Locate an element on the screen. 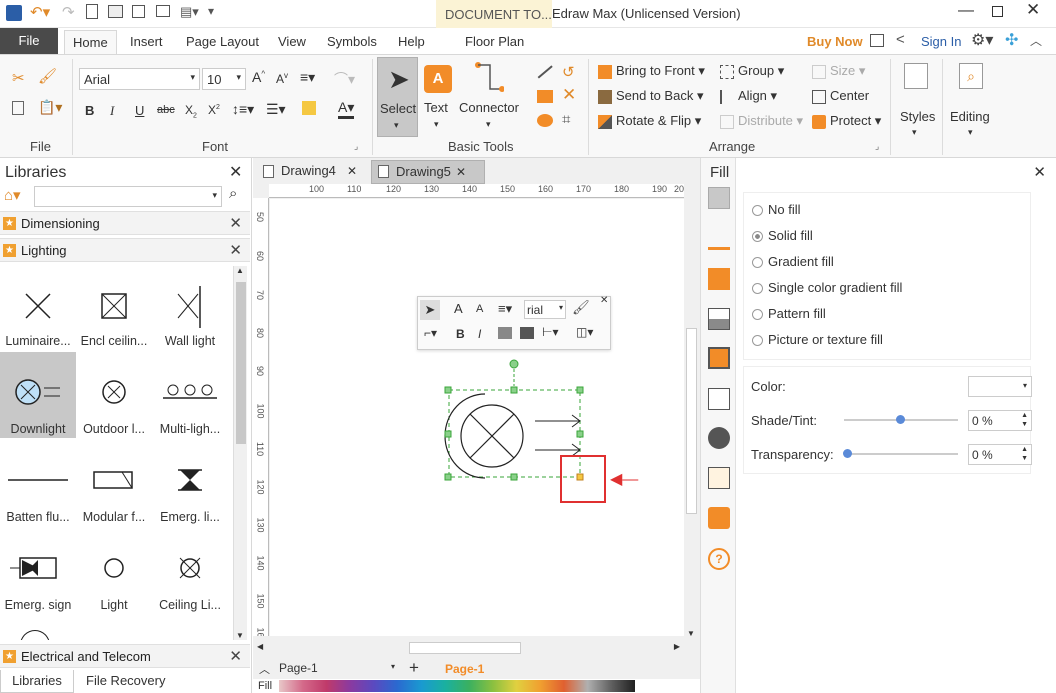  canvas-horizontal-scrollbar: ◀ ▶ is located at coordinates (468, 648).